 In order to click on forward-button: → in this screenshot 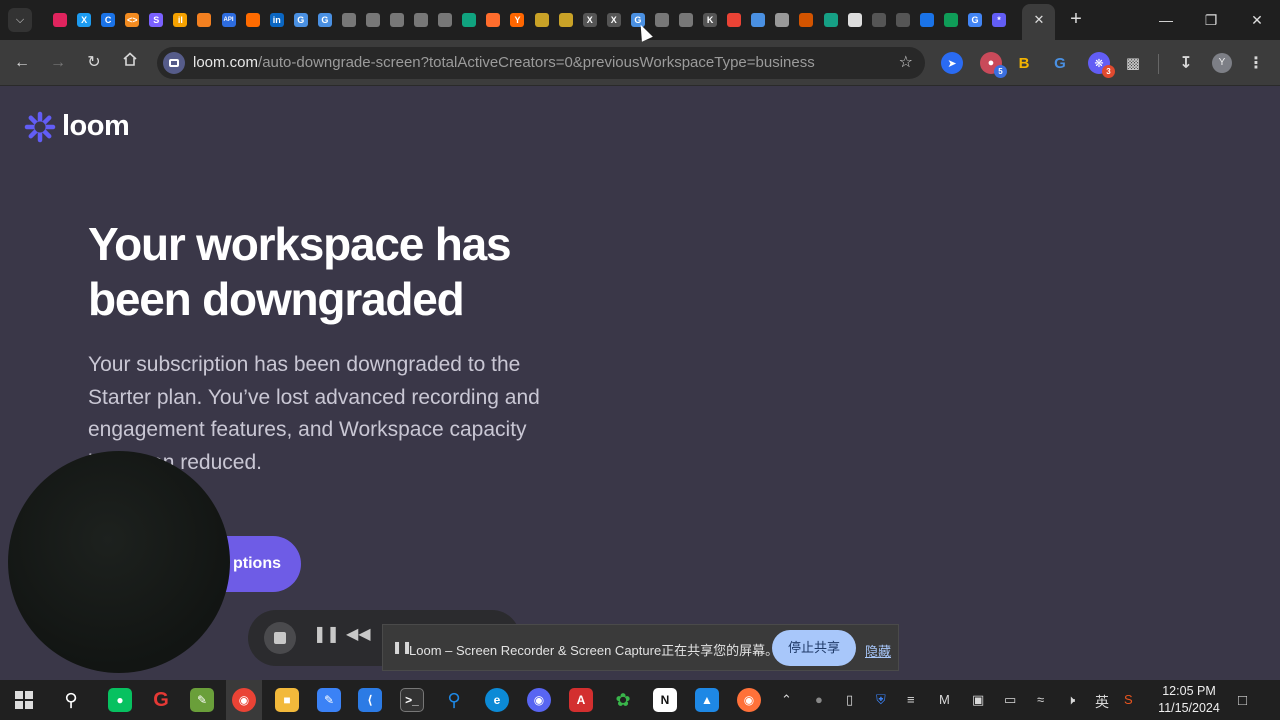, I will do `click(58, 63)`.